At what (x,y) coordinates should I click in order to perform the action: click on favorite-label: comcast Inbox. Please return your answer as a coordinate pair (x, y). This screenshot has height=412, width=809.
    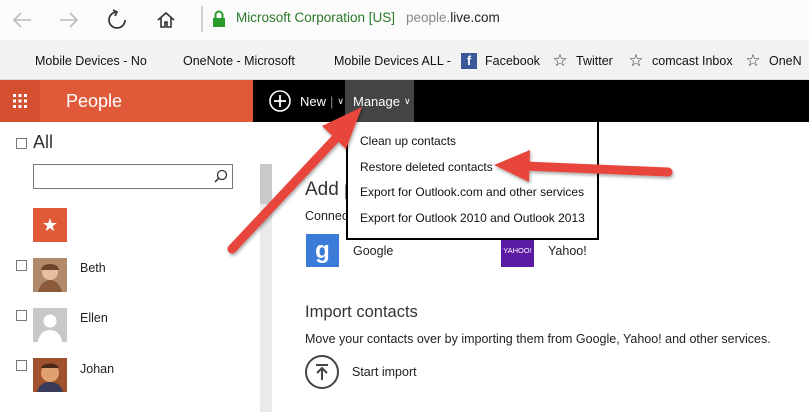
    Looking at the image, I should click on (692, 61).